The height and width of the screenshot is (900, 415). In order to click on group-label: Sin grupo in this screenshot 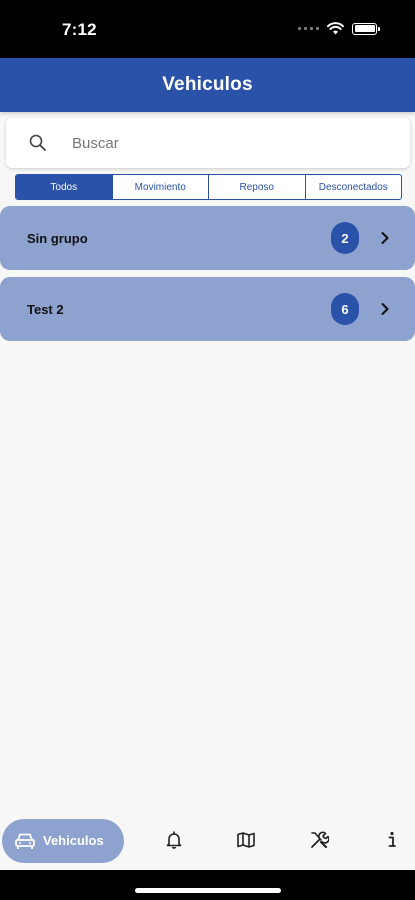, I will do `click(57, 238)`.